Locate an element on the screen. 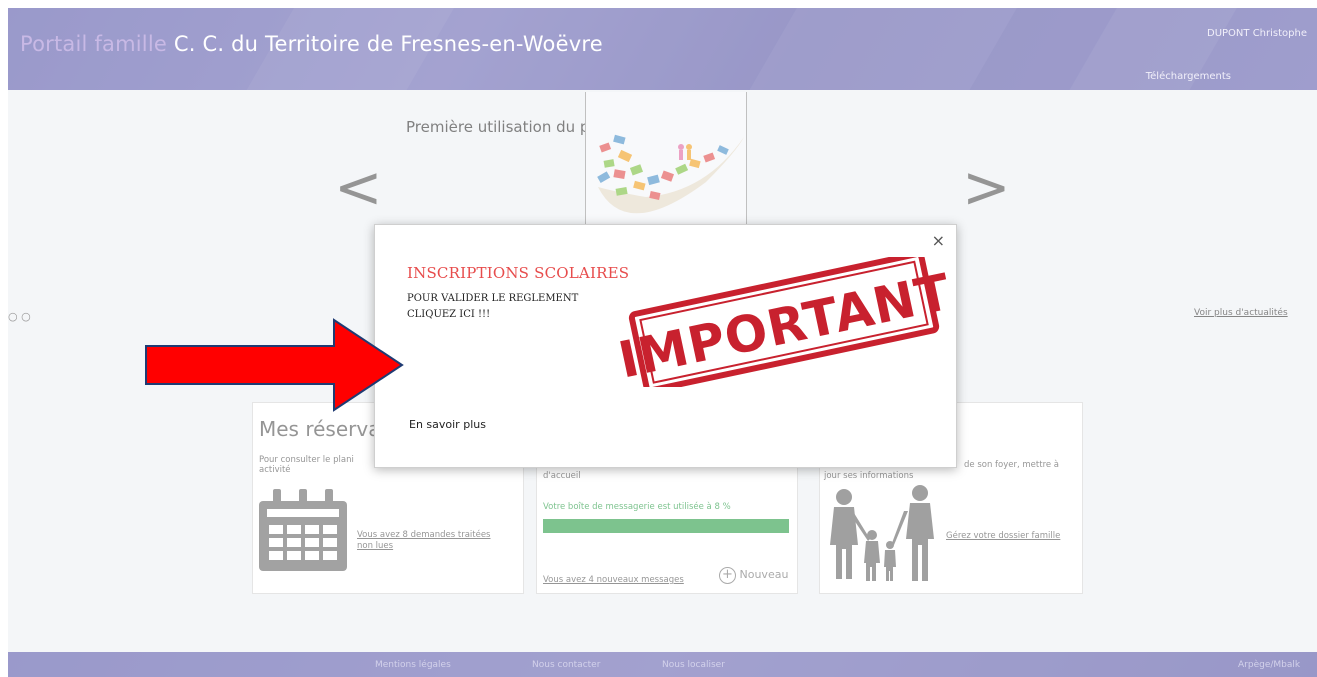 The height and width of the screenshot is (677, 1317). modal-title: INSCRIPTIONS SCOLAIRES is located at coordinates (518, 273).